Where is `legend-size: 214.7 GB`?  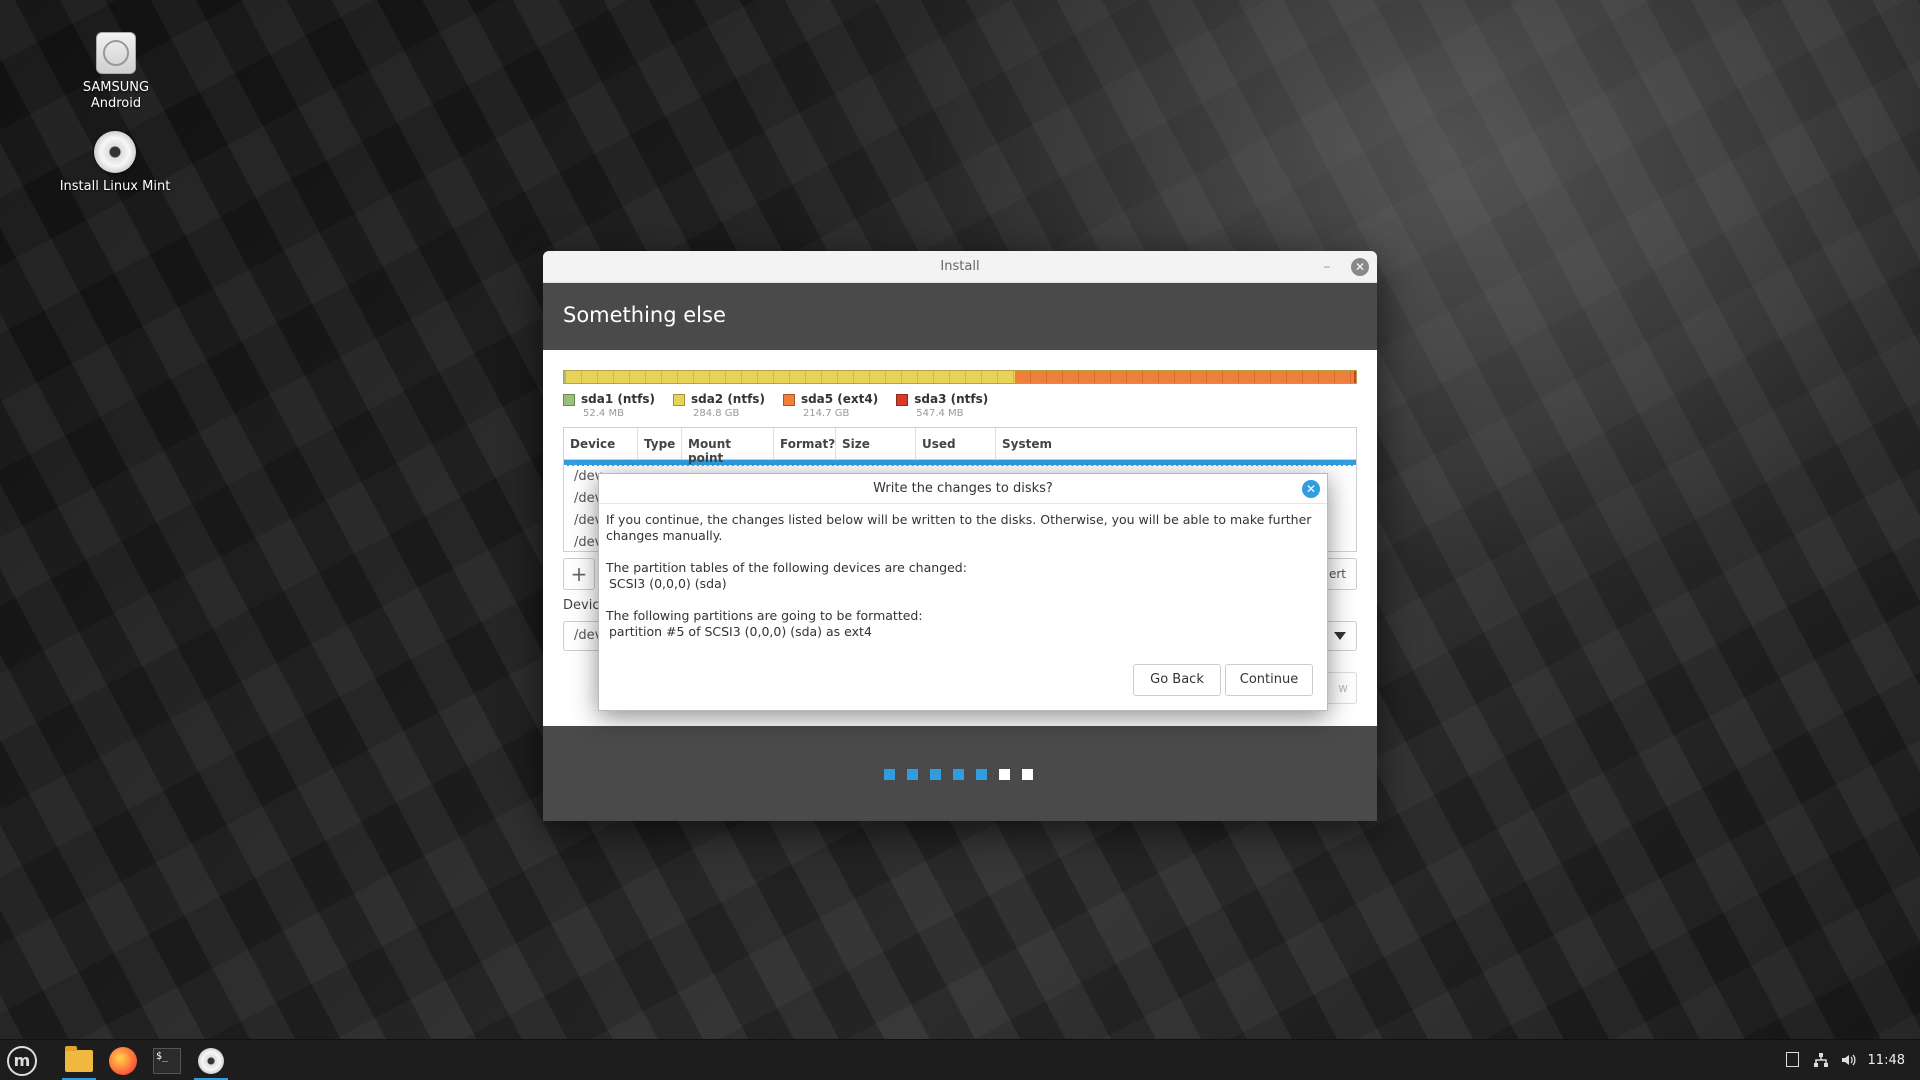
legend-size: 214.7 GB is located at coordinates (826, 413).